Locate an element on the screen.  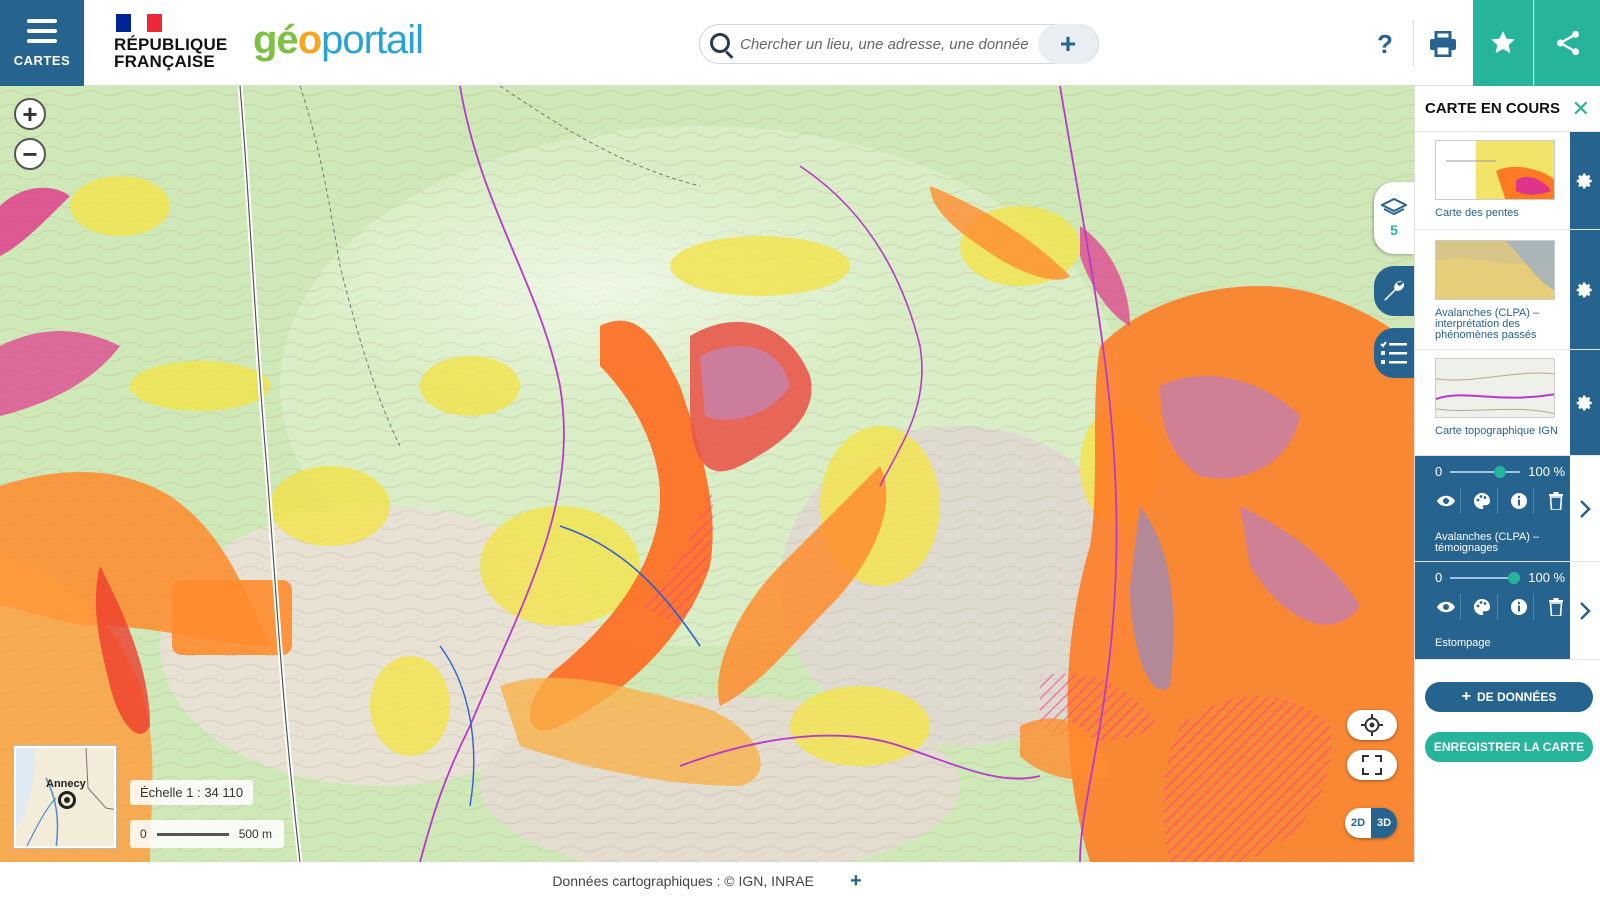
layer-thumbnail is located at coordinates (1495, 170).